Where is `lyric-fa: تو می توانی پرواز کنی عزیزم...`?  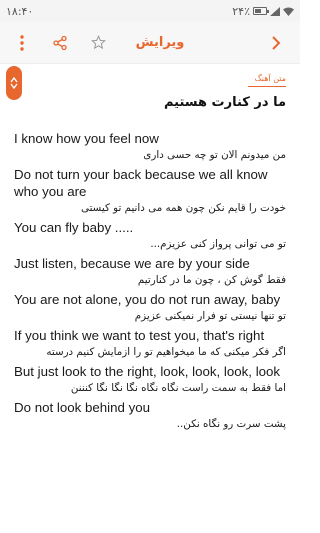 lyric-fa: تو می توانی پرواز کنی عزیزم... is located at coordinates (218, 244).